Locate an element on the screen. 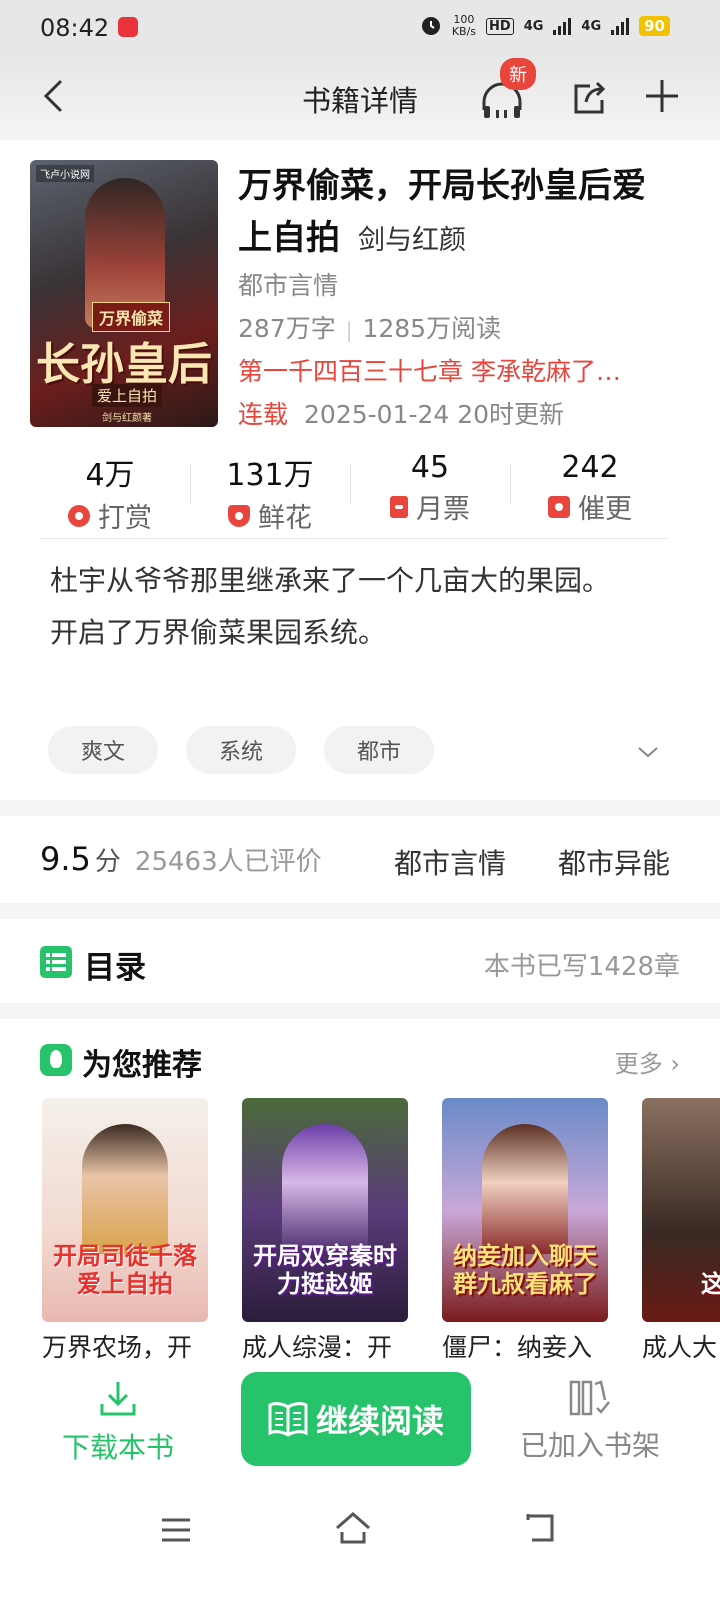 This screenshot has width=720, height=1600. recommend-cover: 纳妾加入聊天群九叔看麻了 is located at coordinates (525, 1210).